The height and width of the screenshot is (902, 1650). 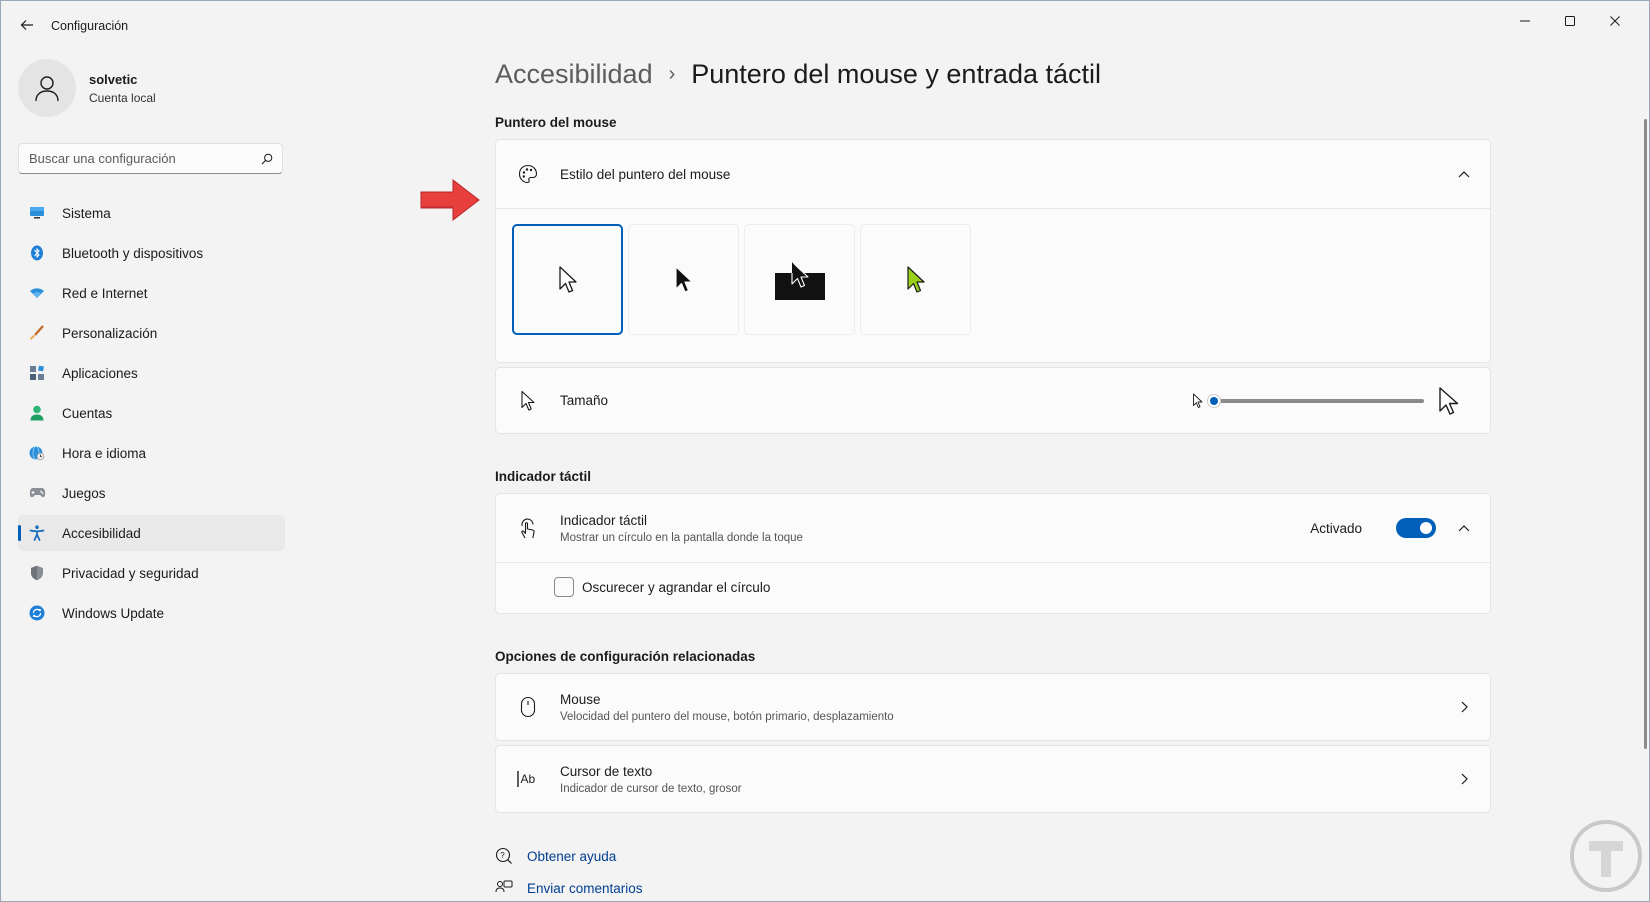 I want to click on back-button, so click(x=27, y=25).